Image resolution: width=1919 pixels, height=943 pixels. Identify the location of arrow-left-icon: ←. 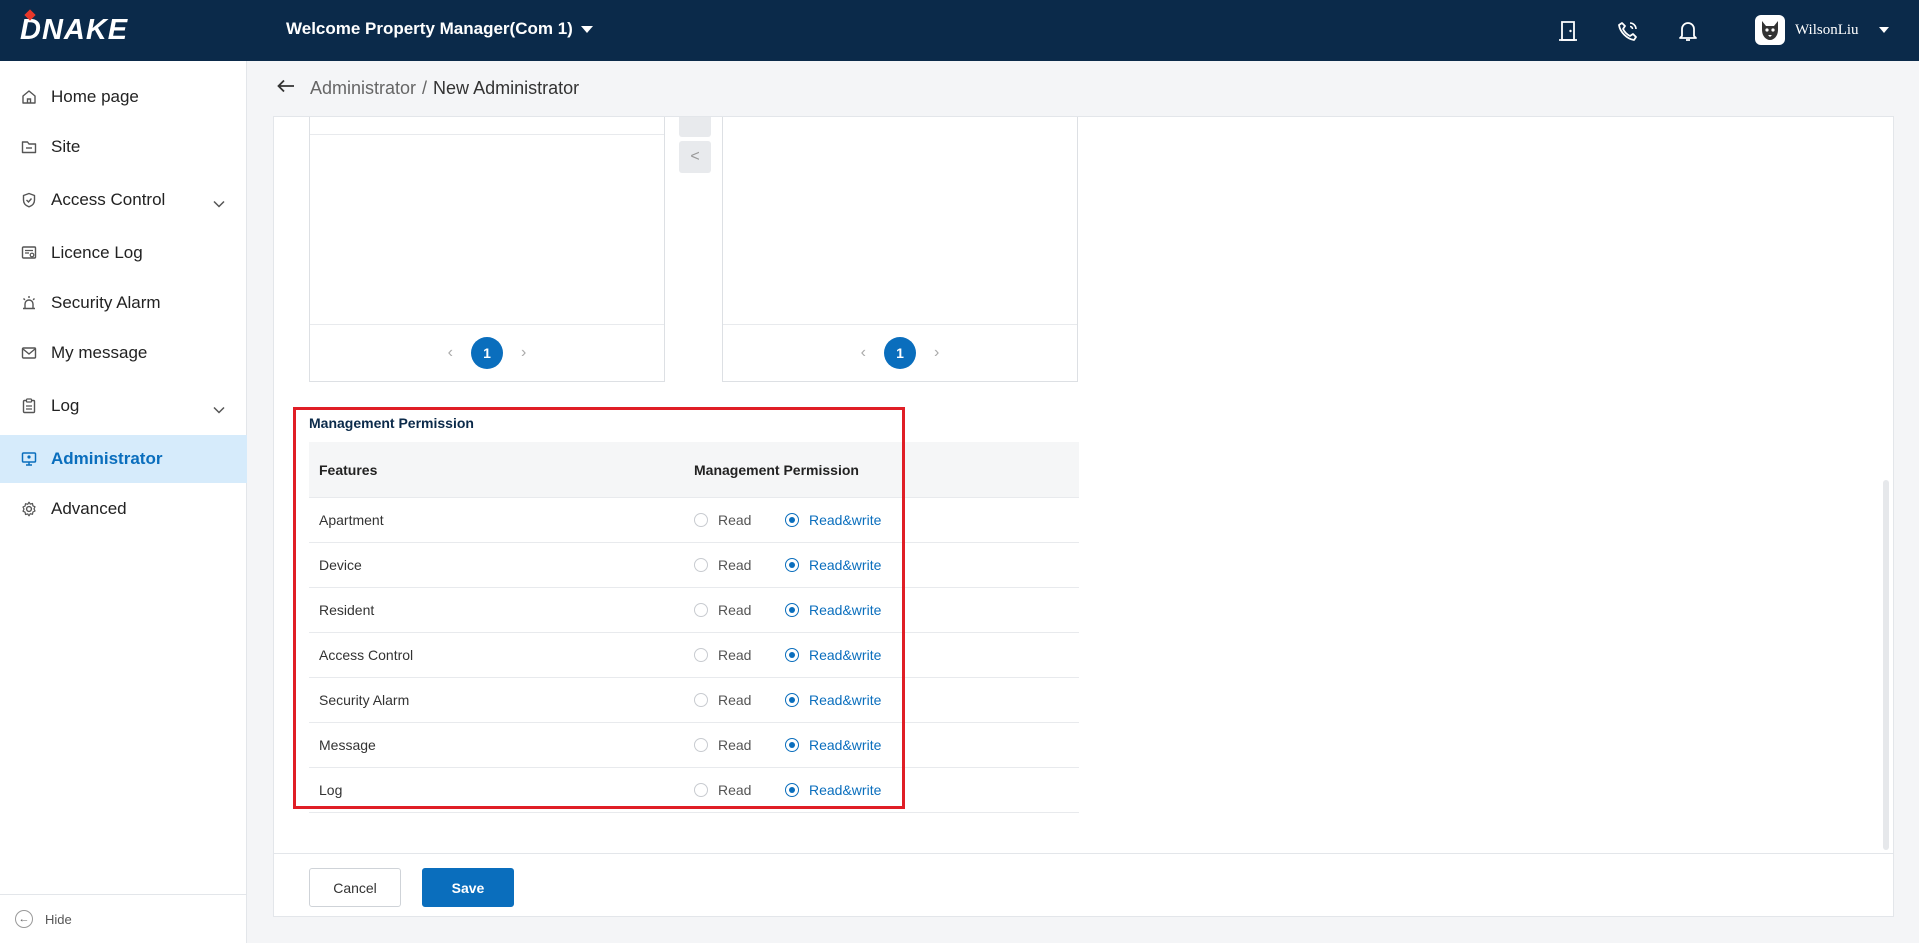
(24, 919).